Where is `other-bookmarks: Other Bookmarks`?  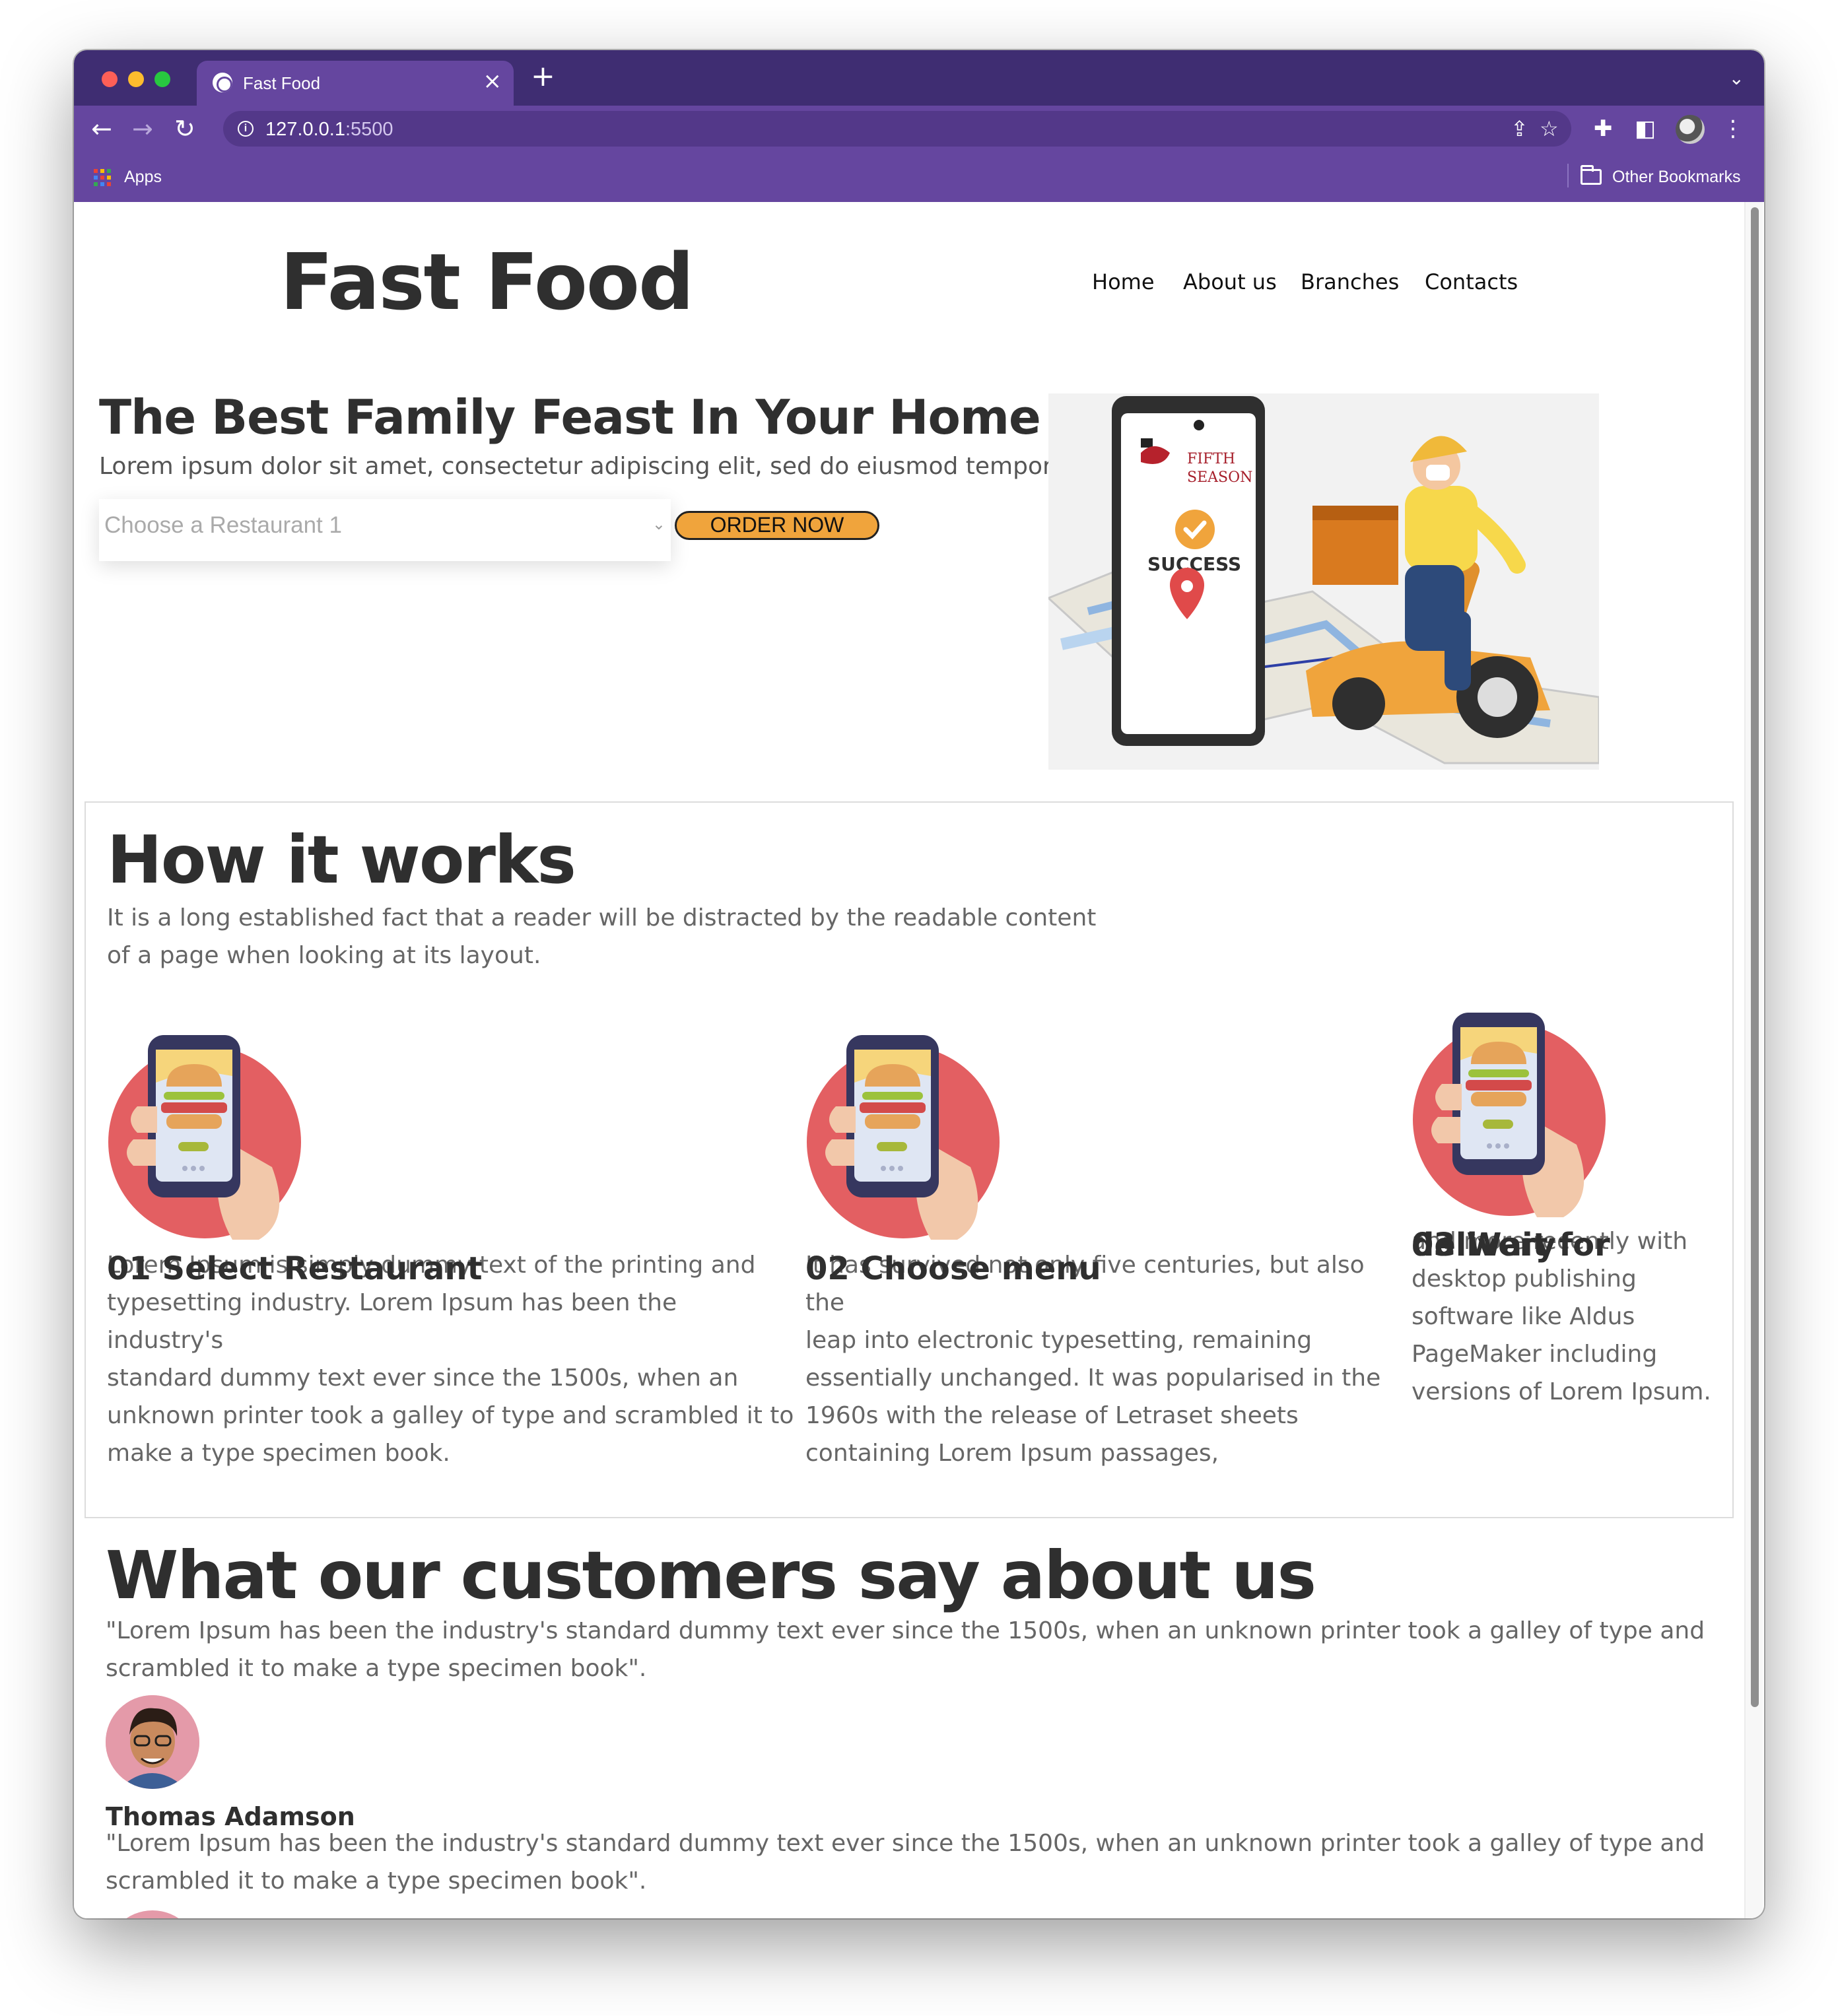 other-bookmarks: Other Bookmarks is located at coordinates (1677, 177).